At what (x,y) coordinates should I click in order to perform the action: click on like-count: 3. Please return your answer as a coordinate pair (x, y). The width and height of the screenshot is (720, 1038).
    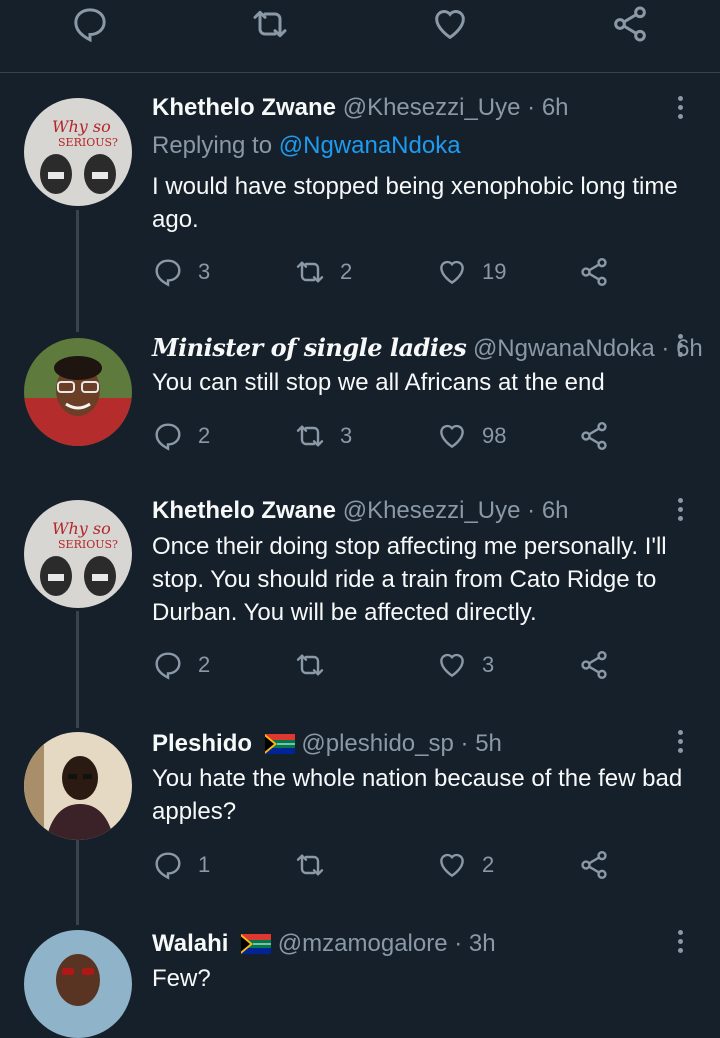
    Looking at the image, I should click on (488, 664).